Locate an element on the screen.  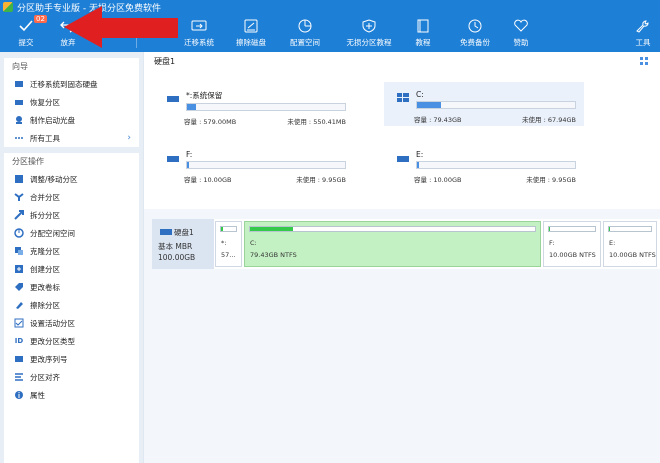
disk-map-partition-c: C: 79.43GB NTFS is located at coordinates (392, 244).